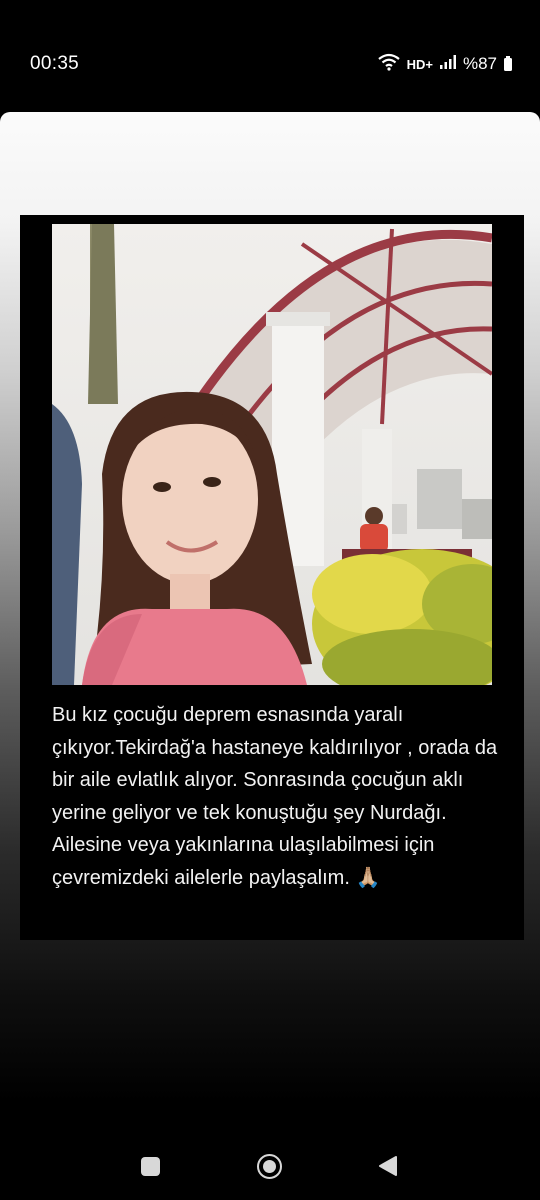 The image size is (540, 1200). I want to click on status-time: 00:35, so click(55, 63).